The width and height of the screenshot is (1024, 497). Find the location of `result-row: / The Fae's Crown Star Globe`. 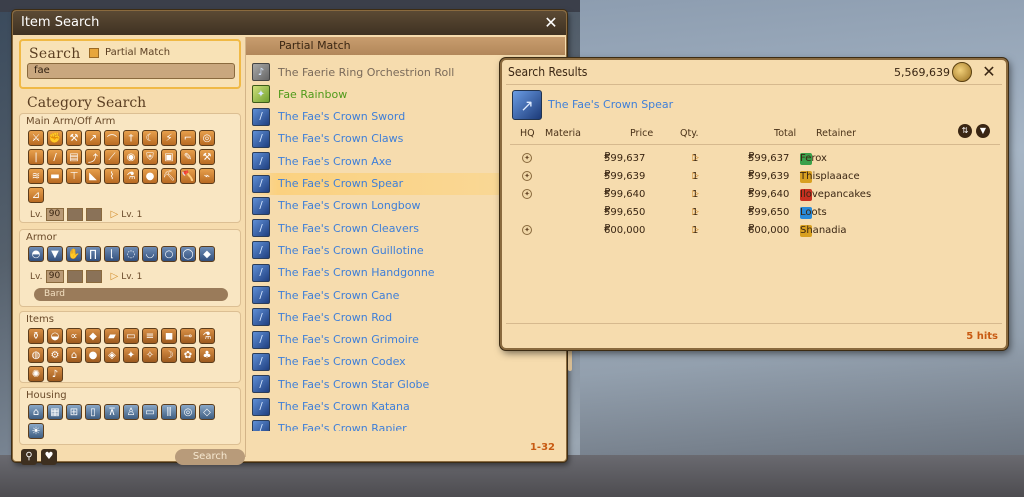

result-row: / The Fae's Crown Star Globe is located at coordinates (403, 384).